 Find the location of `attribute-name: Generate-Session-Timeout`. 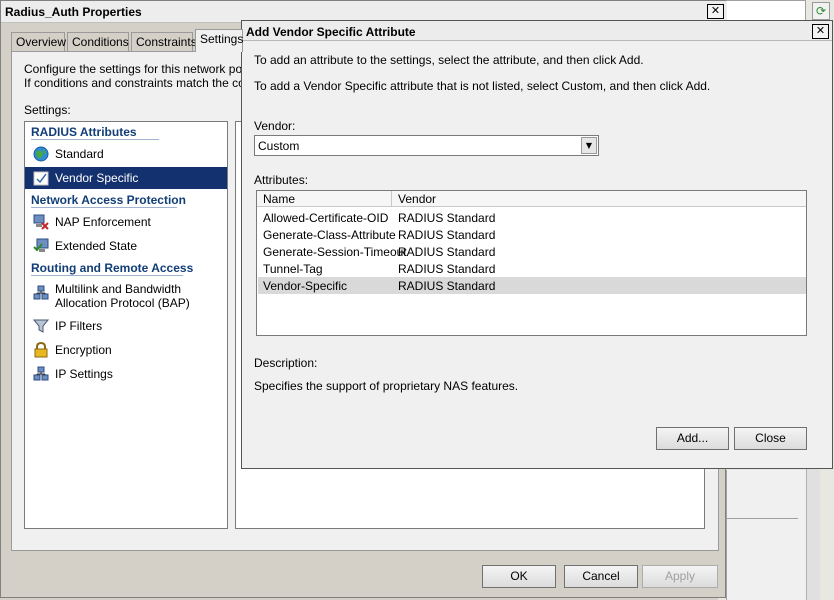

attribute-name: Generate-Session-Timeout is located at coordinates (335, 252).